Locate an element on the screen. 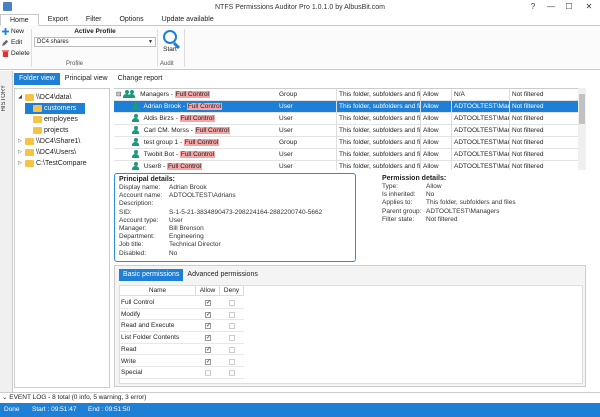 Image resolution: width=600 pixels, height=417 pixels. tree-item-customers: customers is located at coordinates (55, 108).